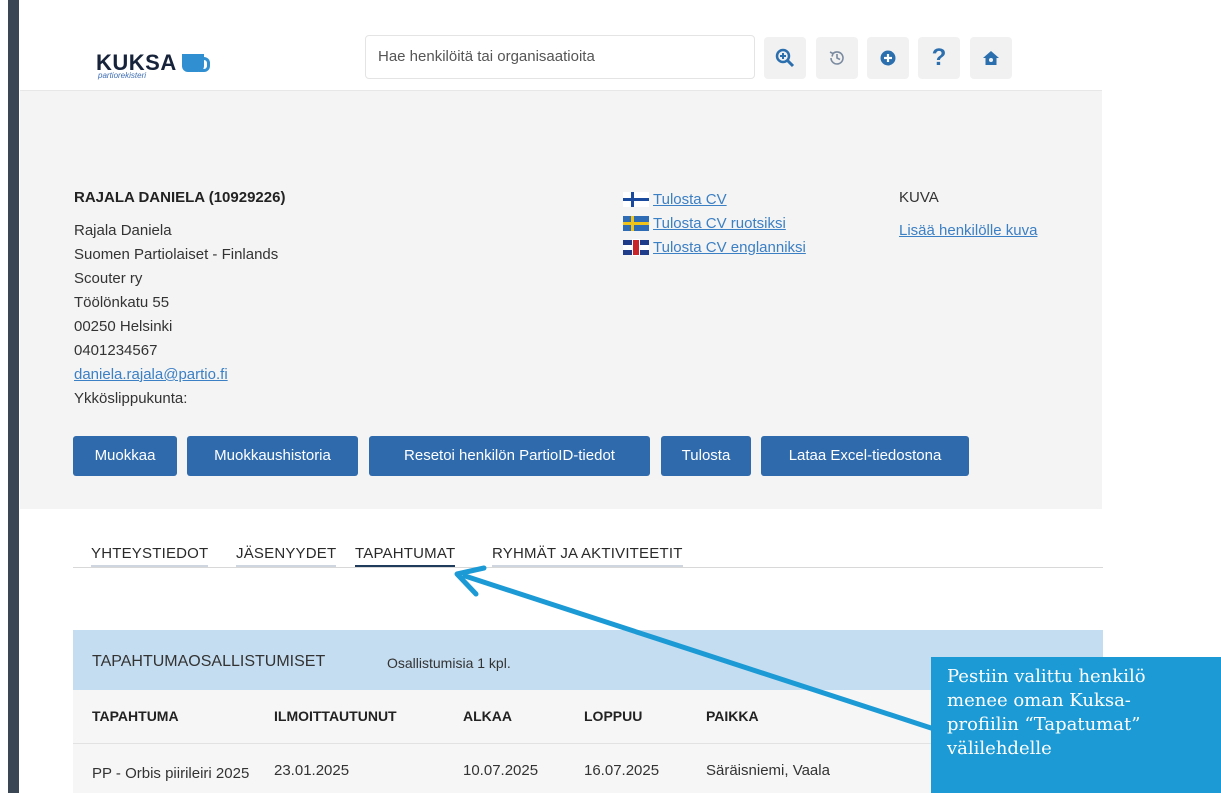 This screenshot has height=793, width=1221. I want to click on street-address: Töölönkatu 55, so click(122, 302).